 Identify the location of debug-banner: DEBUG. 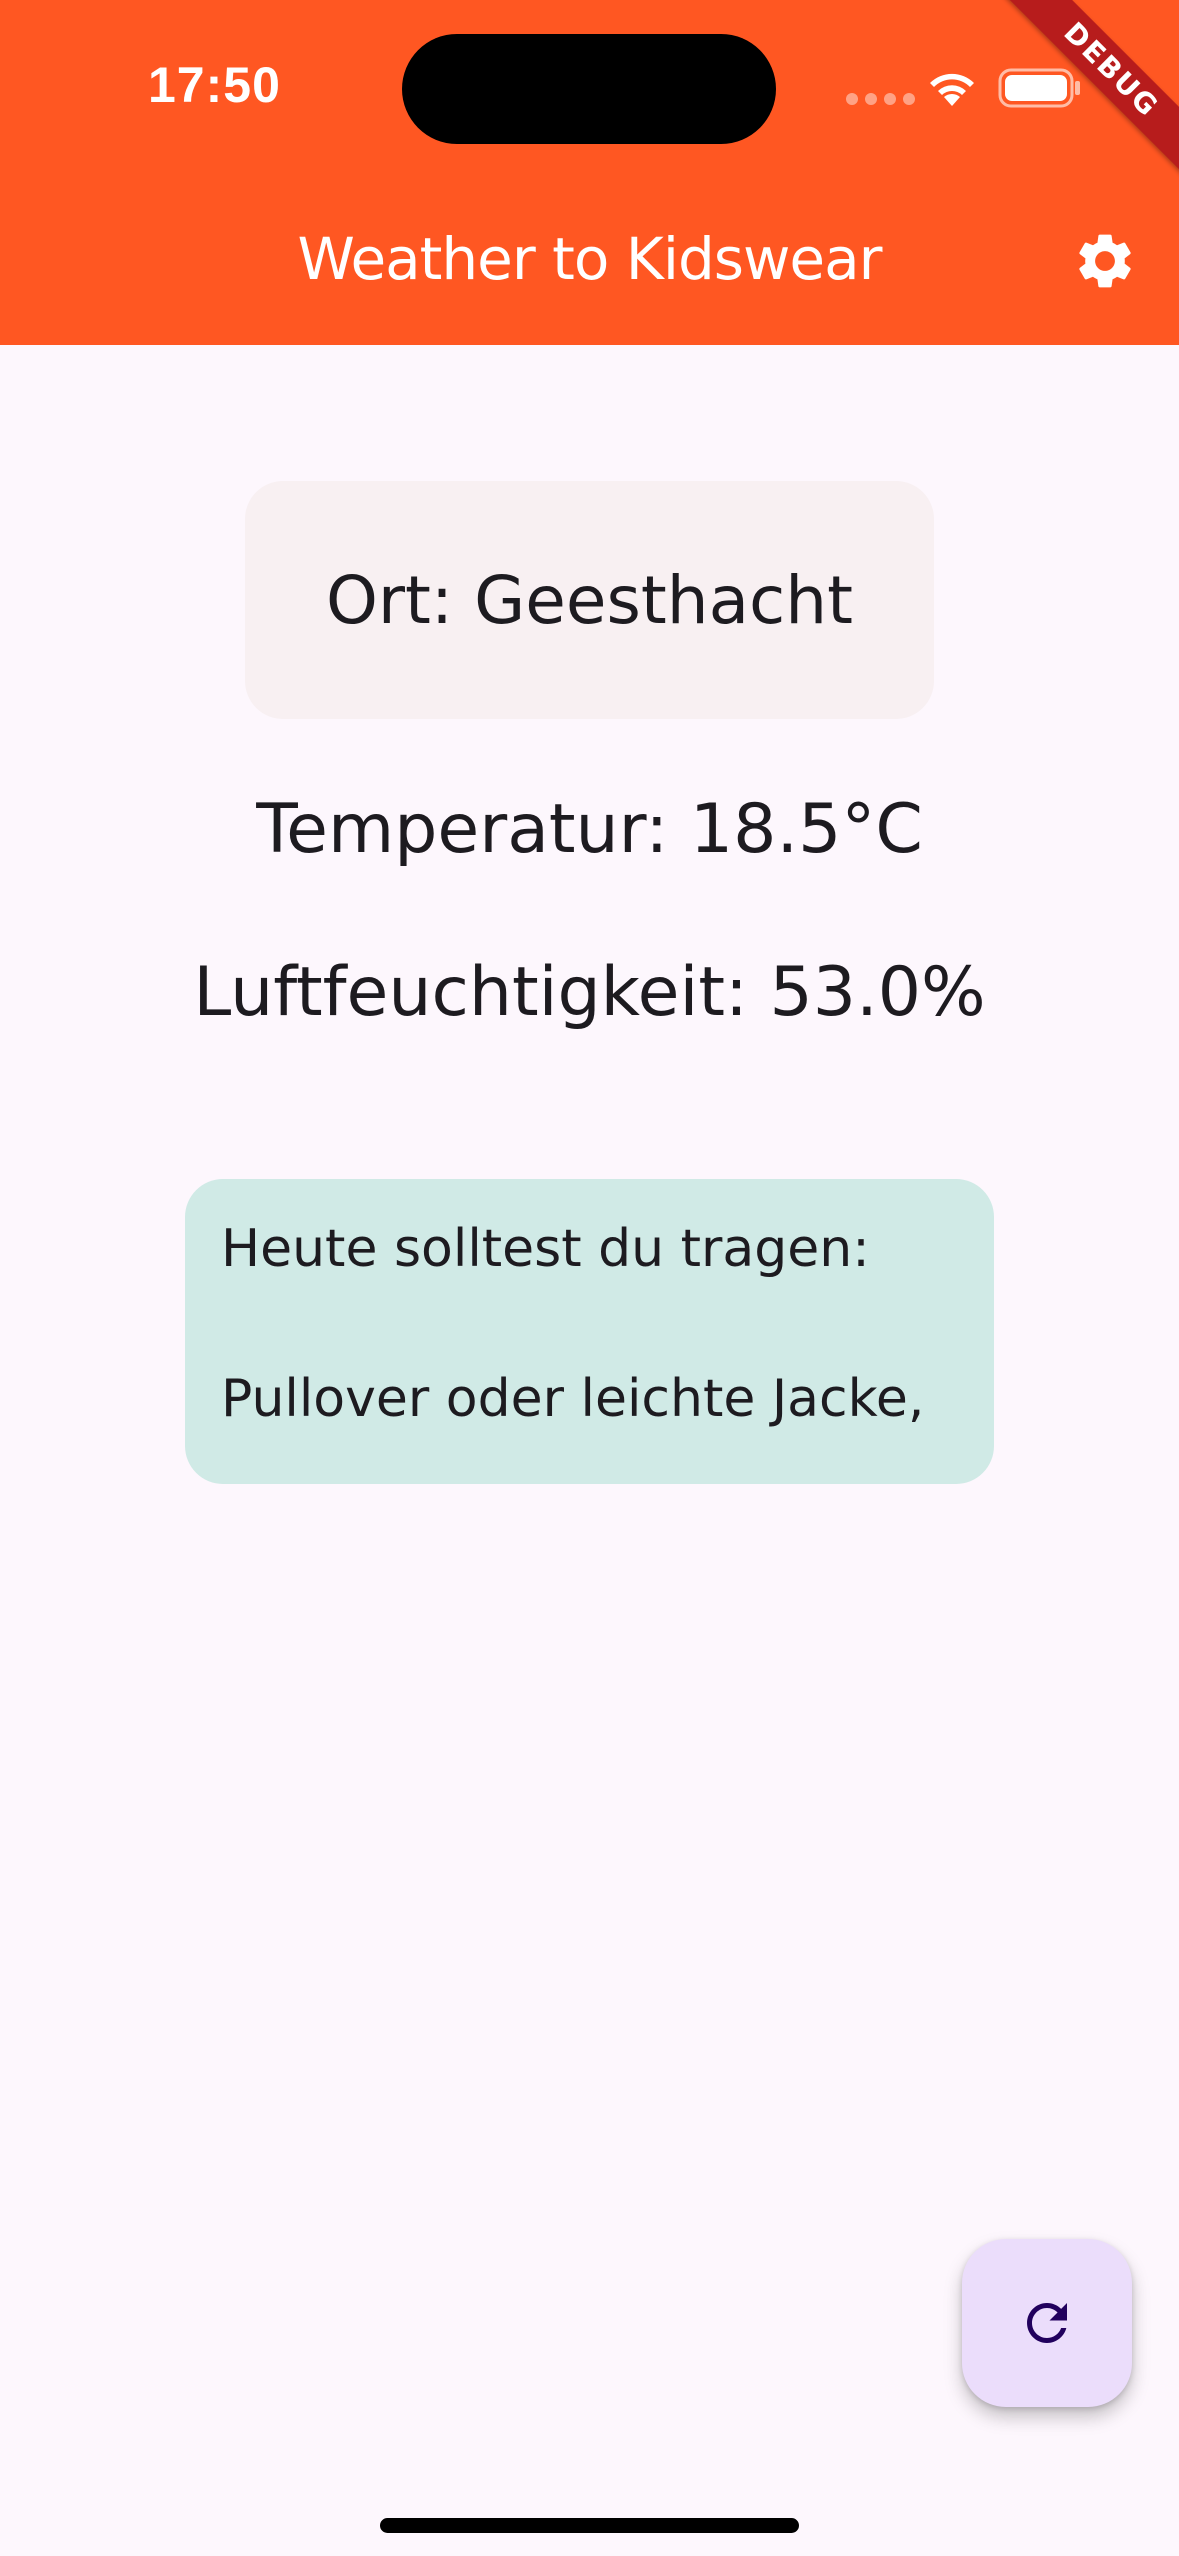
(1089, 90).